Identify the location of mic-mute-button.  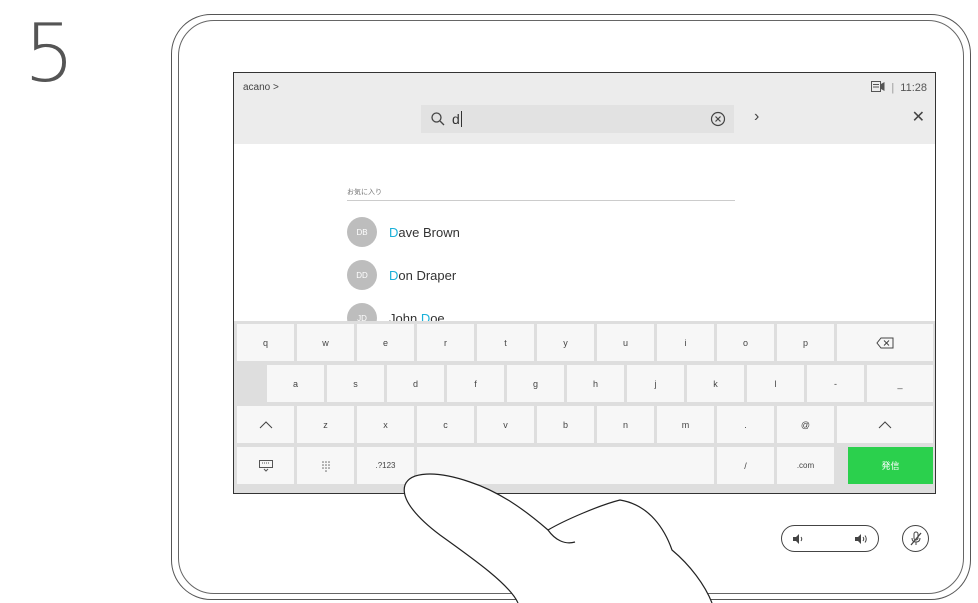
(915, 538).